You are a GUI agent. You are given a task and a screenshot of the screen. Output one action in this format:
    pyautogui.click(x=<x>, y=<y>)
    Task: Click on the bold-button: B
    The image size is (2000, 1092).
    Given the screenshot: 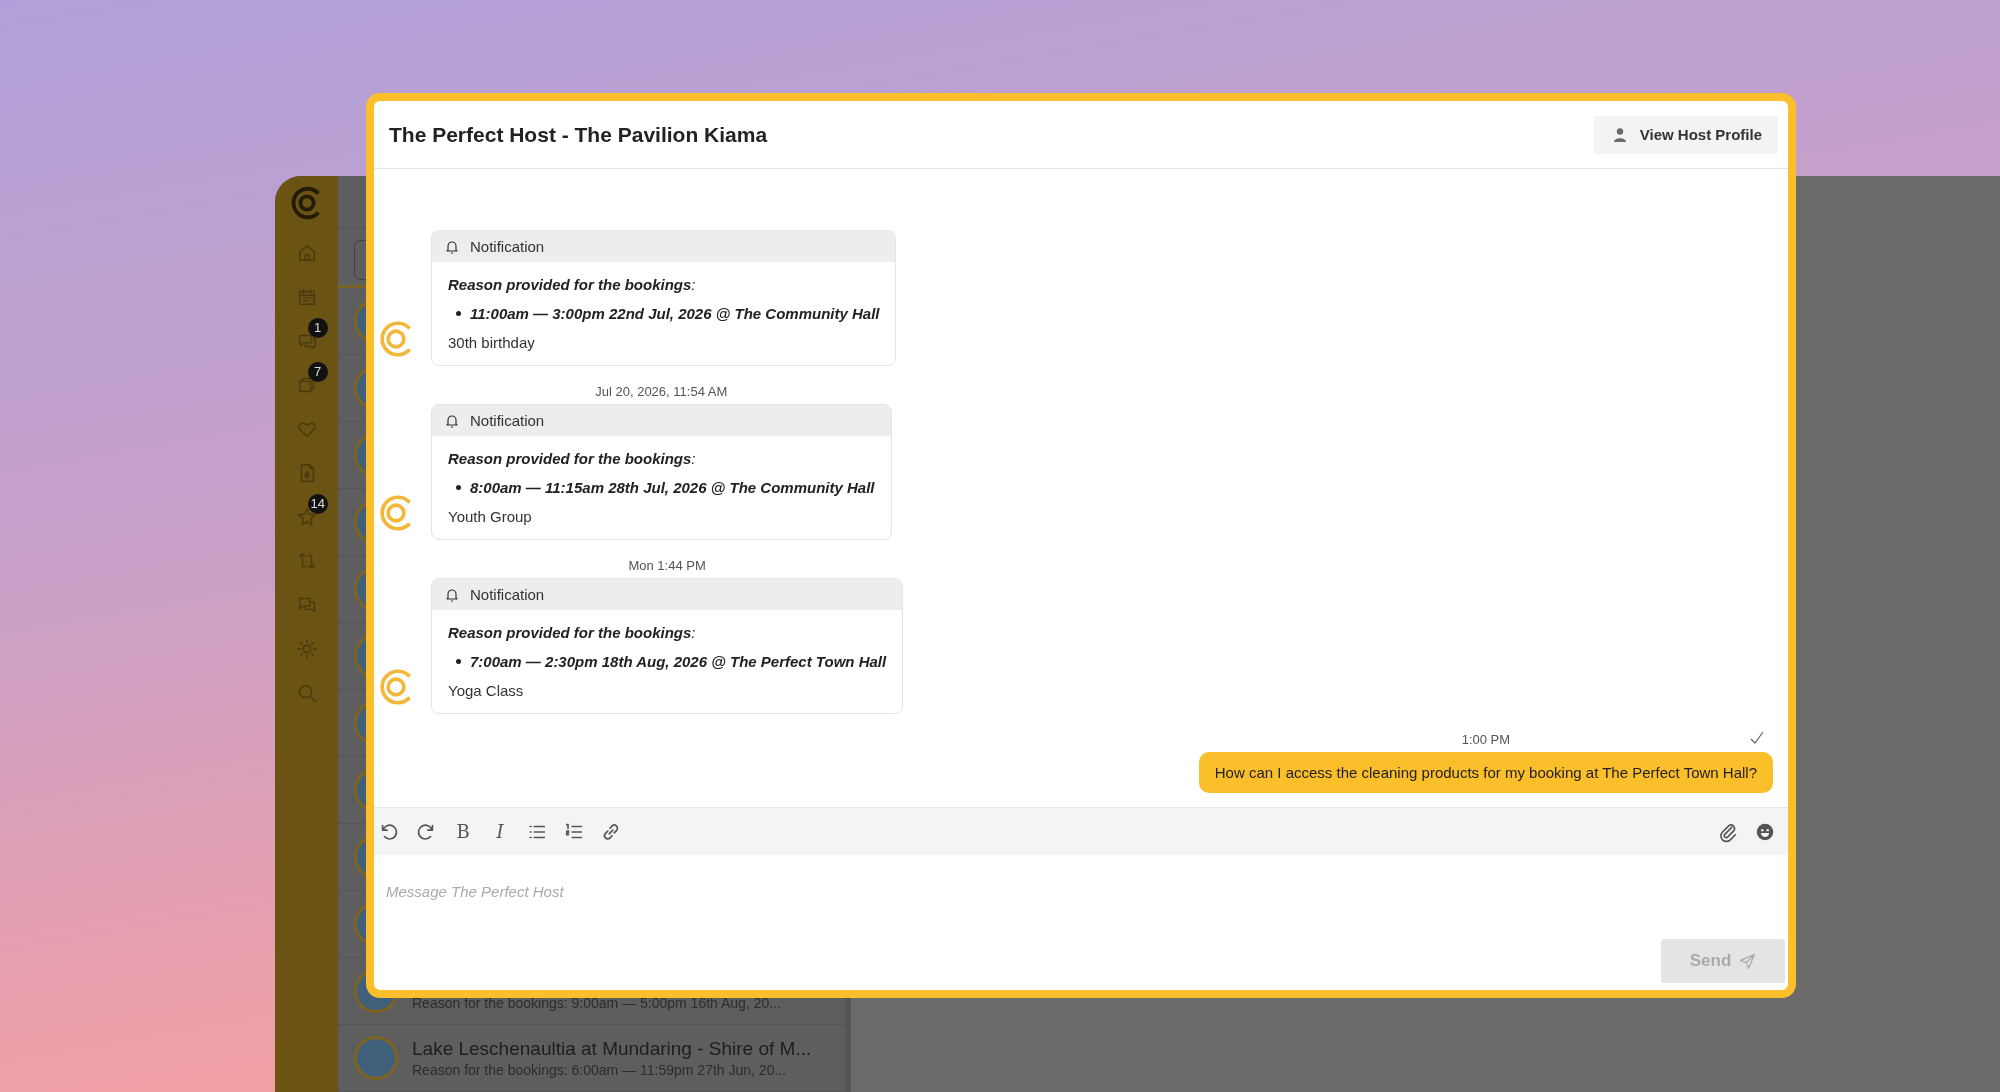 What is the action you would take?
    pyautogui.click(x=463, y=831)
    